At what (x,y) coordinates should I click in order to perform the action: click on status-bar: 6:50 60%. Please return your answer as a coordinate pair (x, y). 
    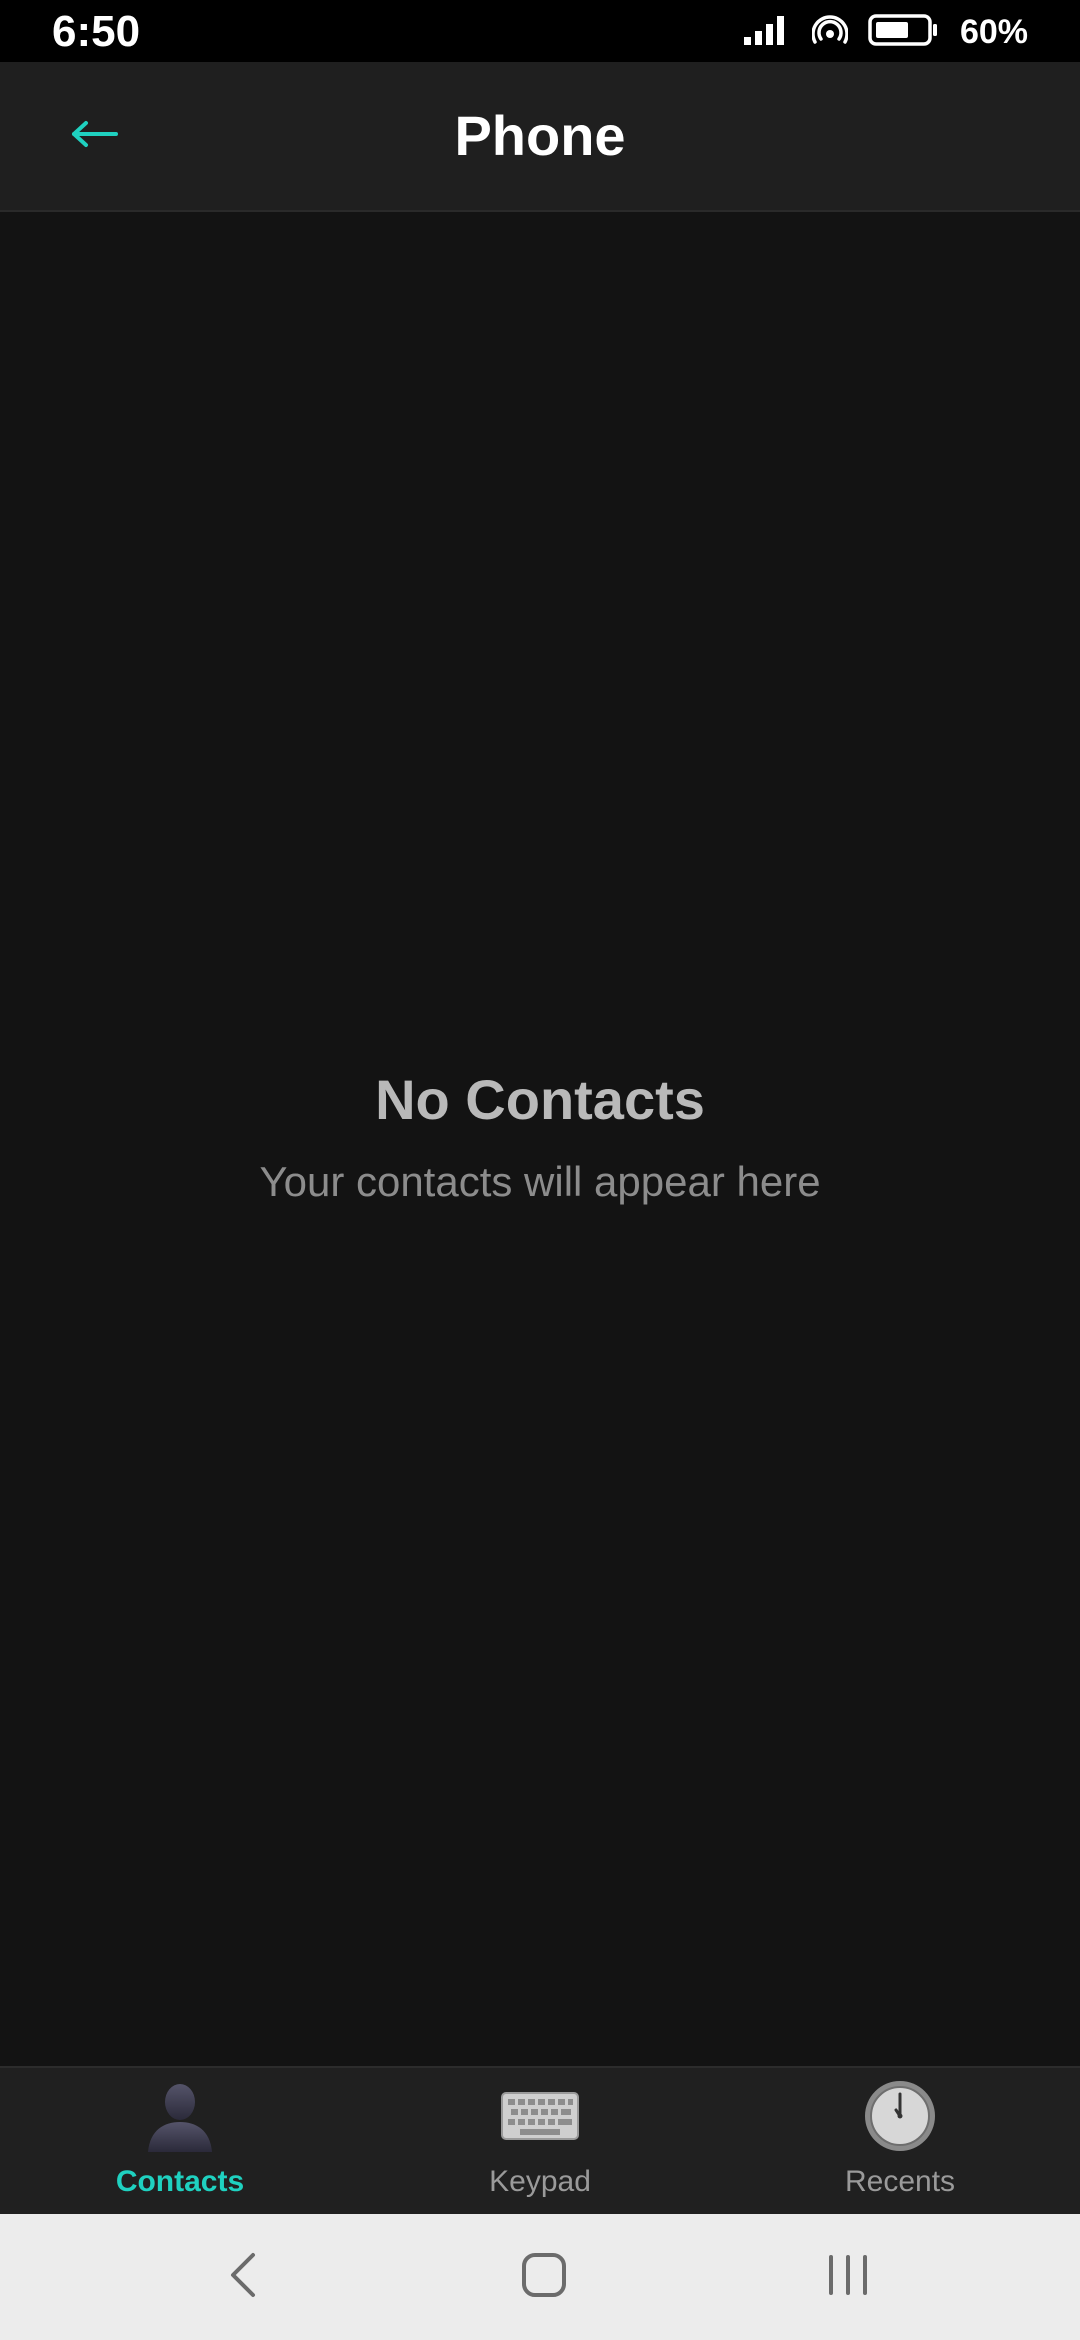
    Looking at the image, I should click on (540, 31).